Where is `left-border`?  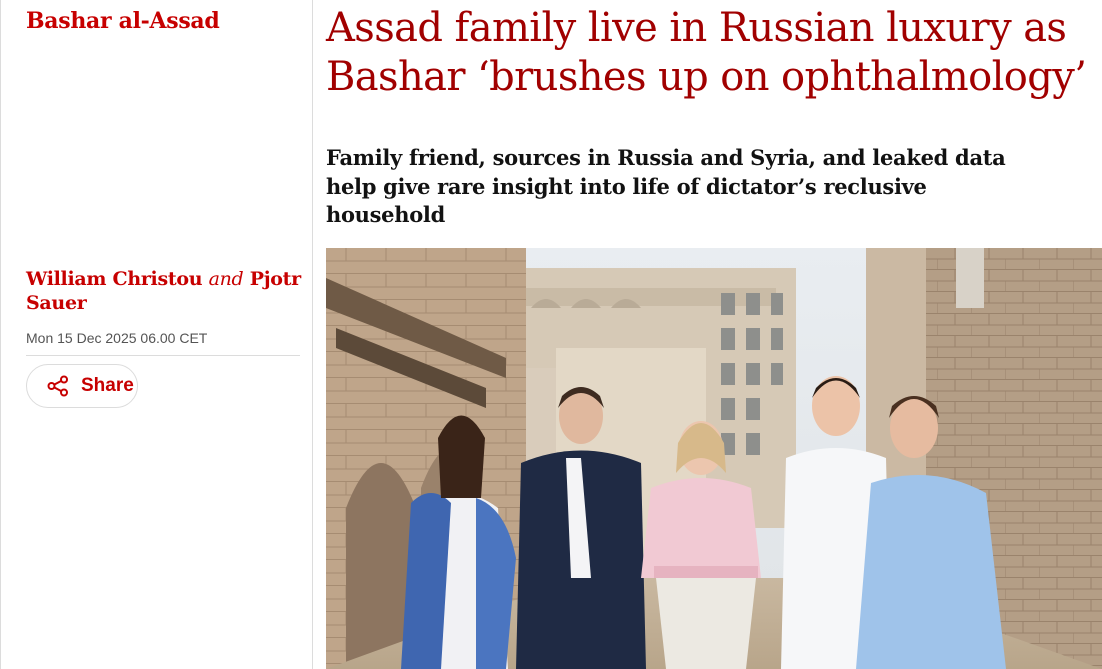
left-border is located at coordinates (0, 334).